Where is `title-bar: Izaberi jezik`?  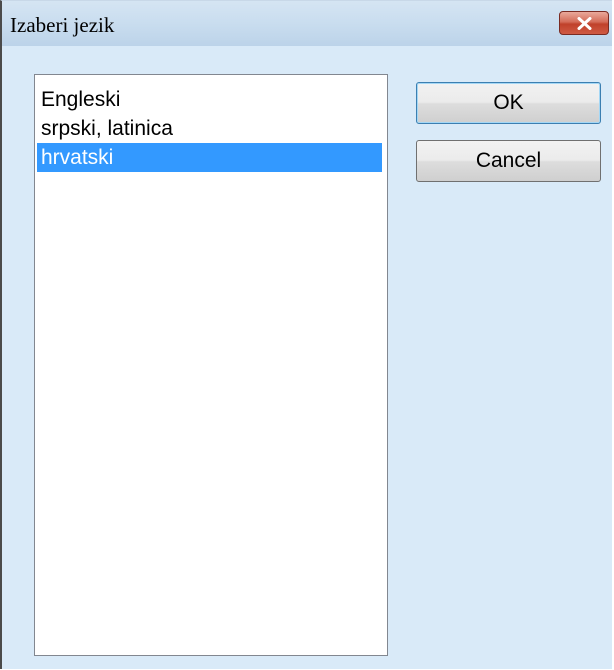 title-bar: Izaberi jezik is located at coordinates (307, 23).